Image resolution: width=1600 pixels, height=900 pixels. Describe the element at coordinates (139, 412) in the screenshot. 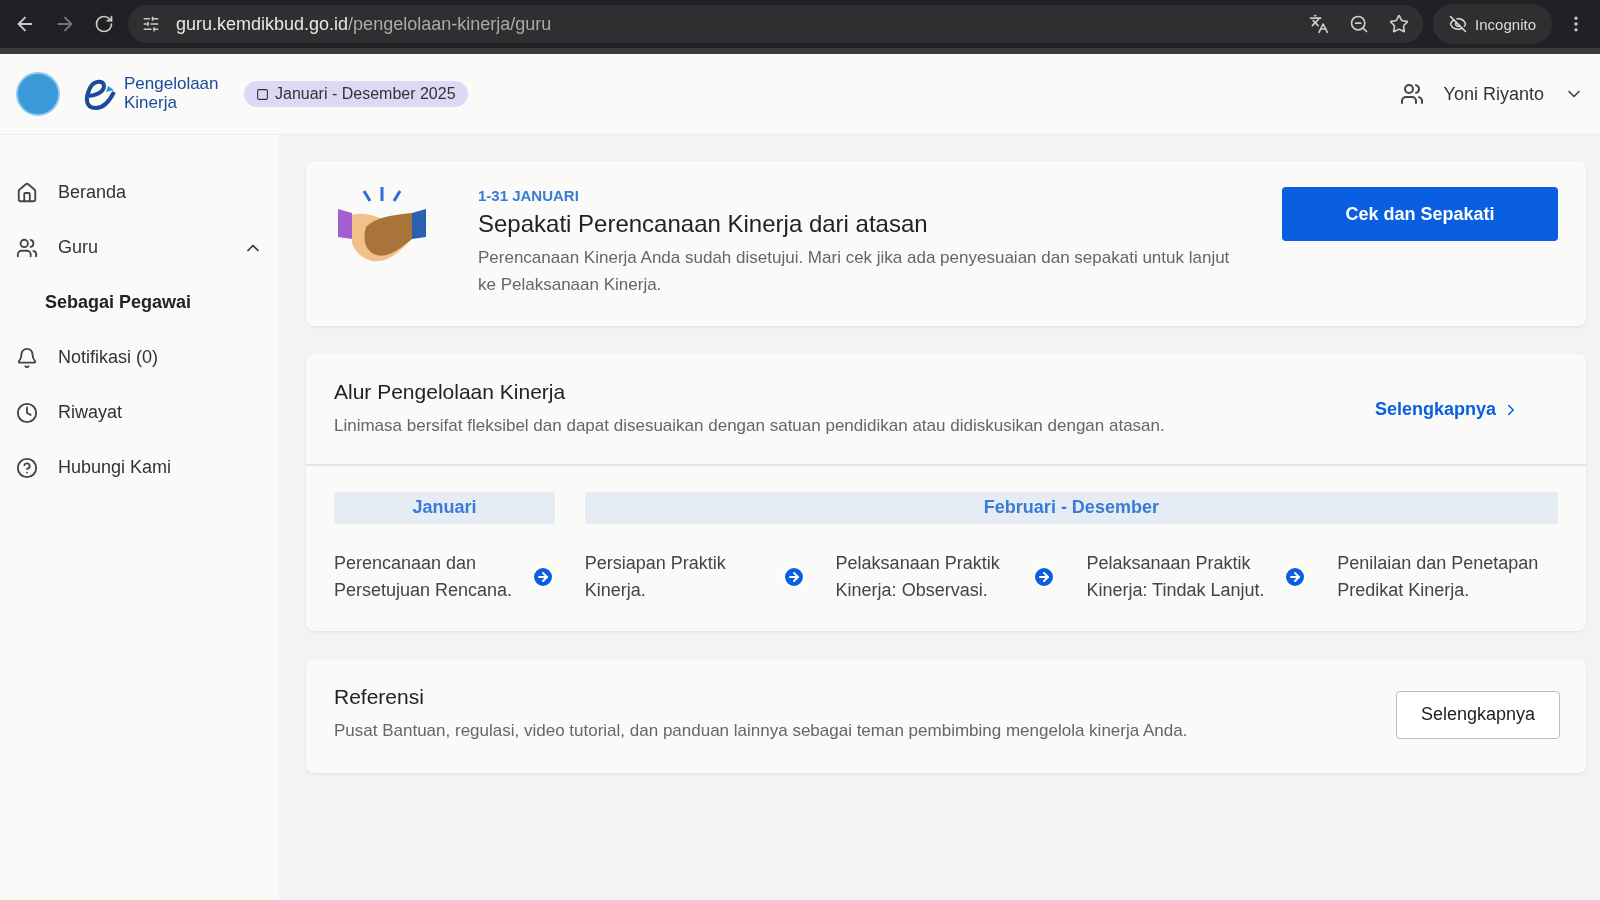

I see `sidebar-item: Riwayat` at that location.